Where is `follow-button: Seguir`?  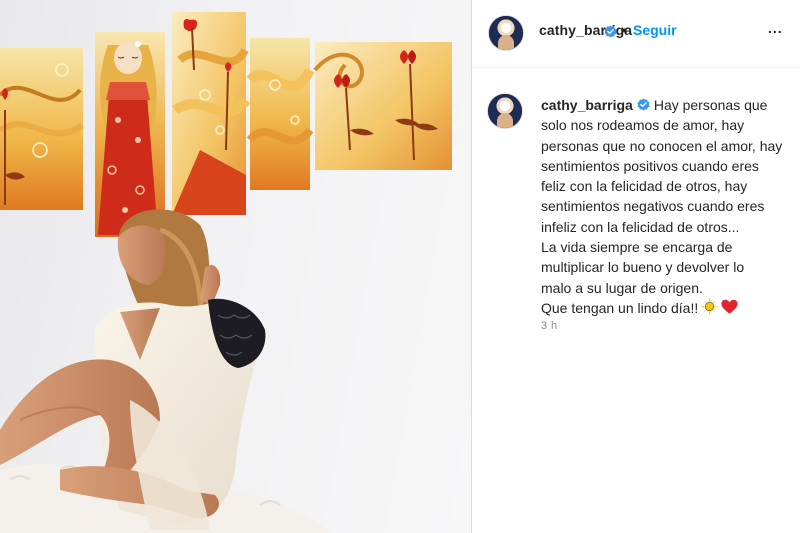 follow-button: Seguir is located at coordinates (655, 30).